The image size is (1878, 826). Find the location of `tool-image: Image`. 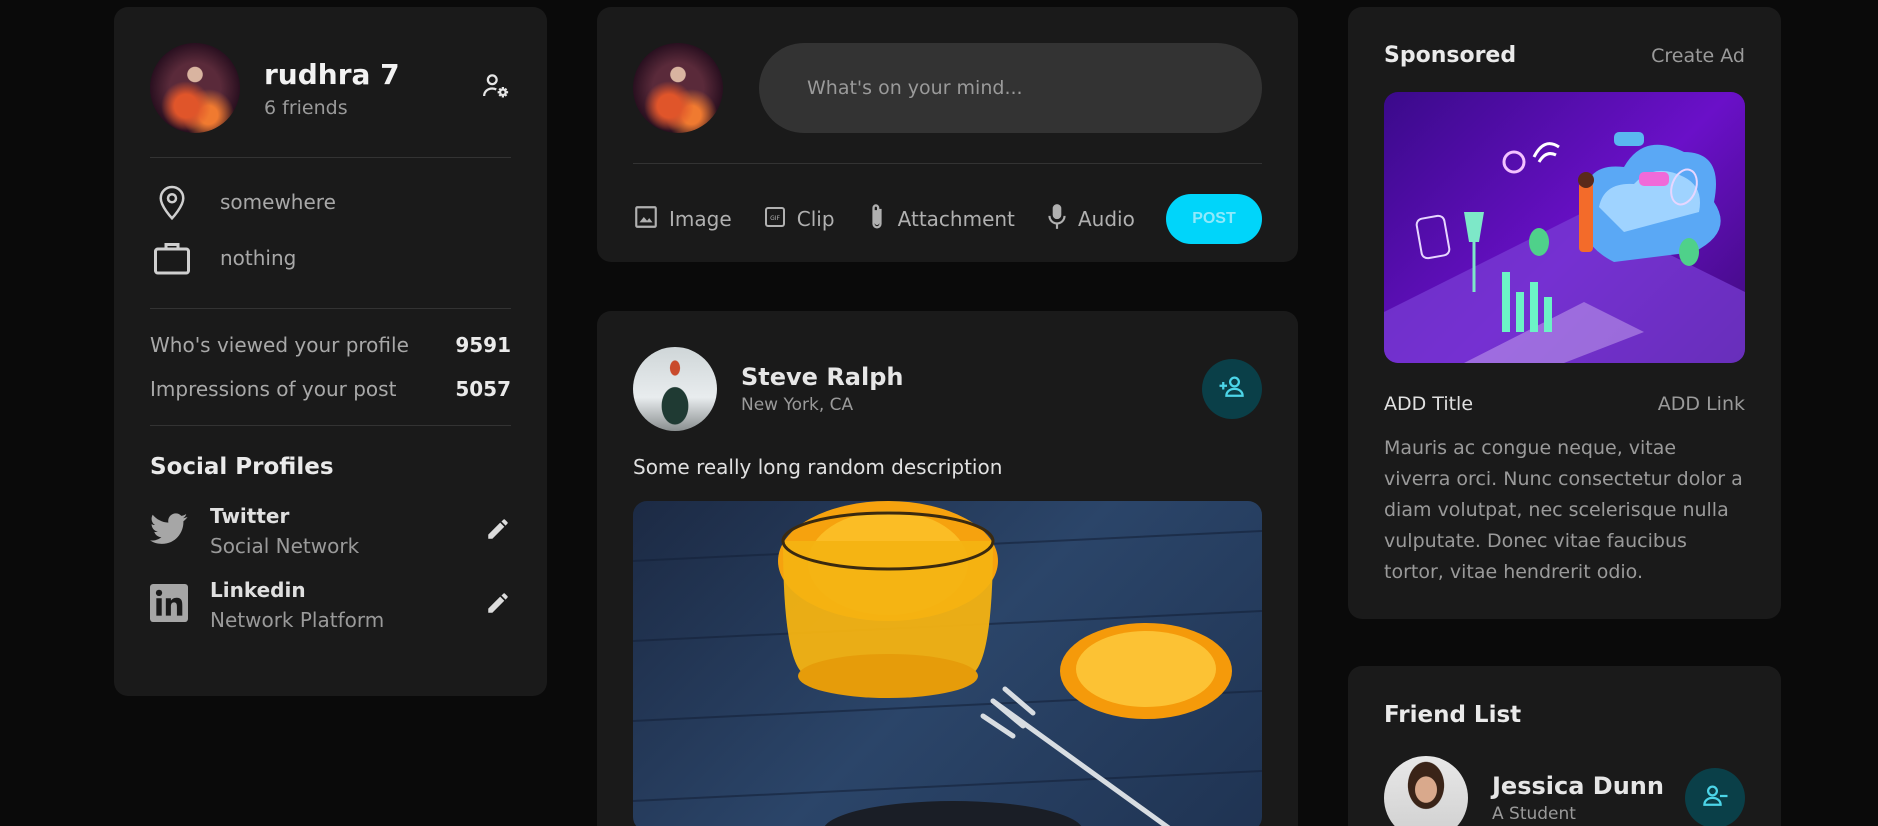

tool-image: Image is located at coordinates (682, 219).